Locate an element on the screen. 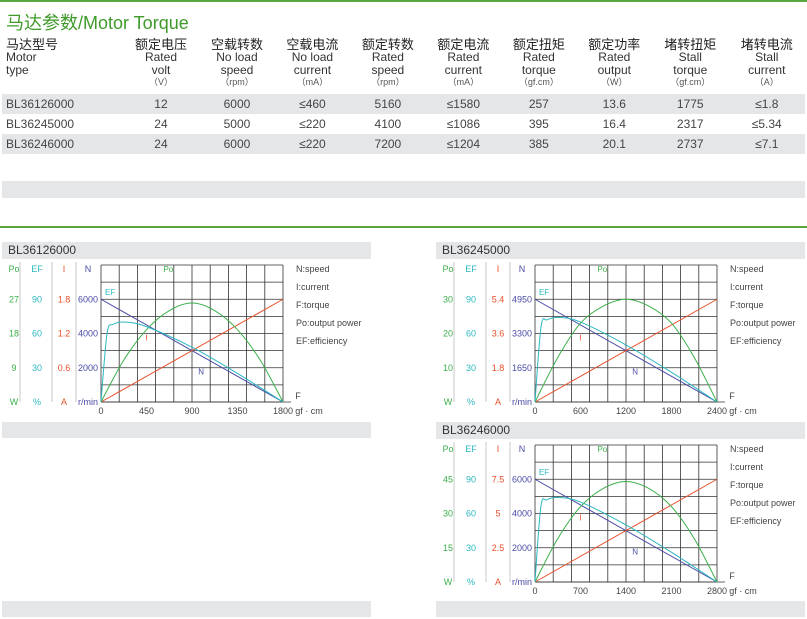 The image size is (807, 619). x-tick-label: 450 is located at coordinates (146, 411).